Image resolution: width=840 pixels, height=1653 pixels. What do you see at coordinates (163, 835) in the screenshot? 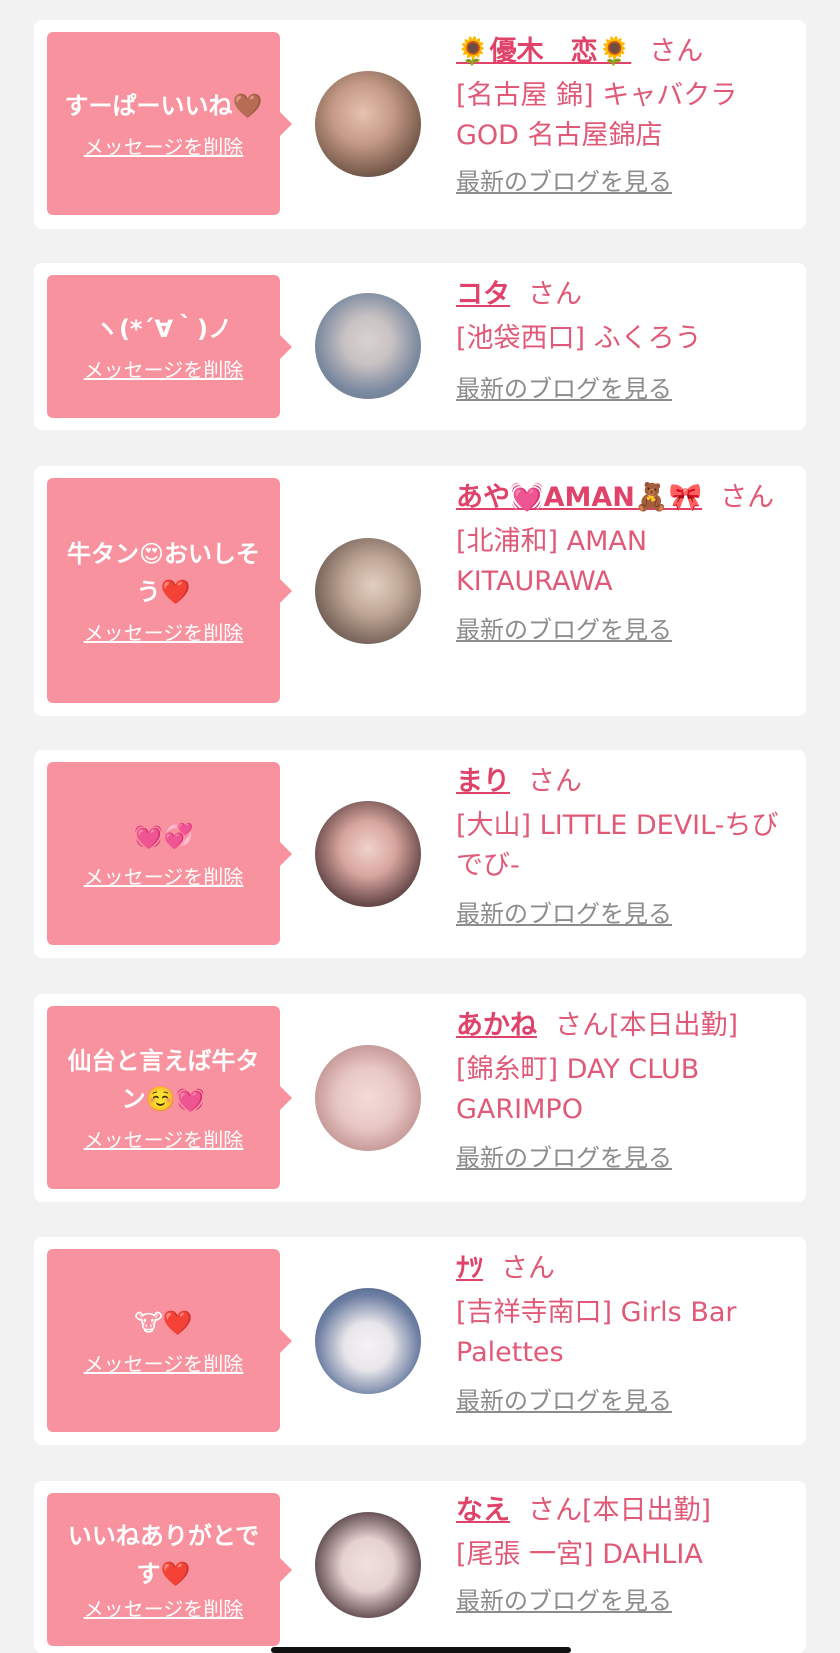
I see `message-text: 💓💞` at bounding box center [163, 835].